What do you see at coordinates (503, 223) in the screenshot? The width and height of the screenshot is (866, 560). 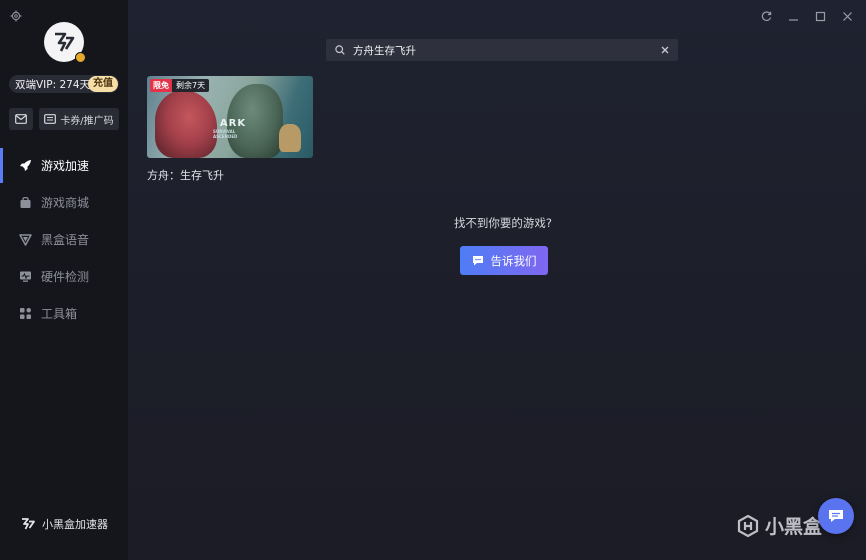 I see `not-found-text: 找不到你要的游戏?` at bounding box center [503, 223].